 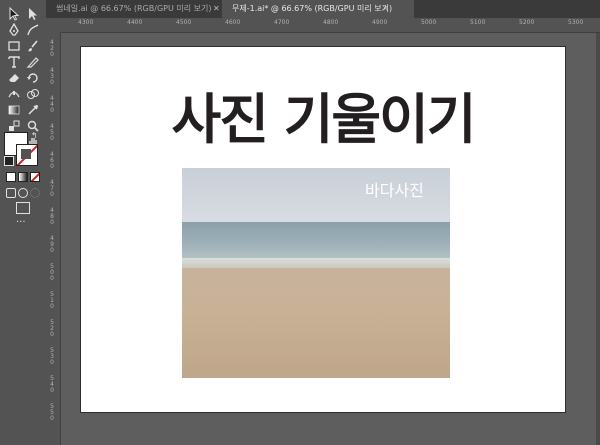 What do you see at coordinates (52, 76) in the screenshot?
I see `ruler-label: 4 3 0` at bounding box center [52, 76].